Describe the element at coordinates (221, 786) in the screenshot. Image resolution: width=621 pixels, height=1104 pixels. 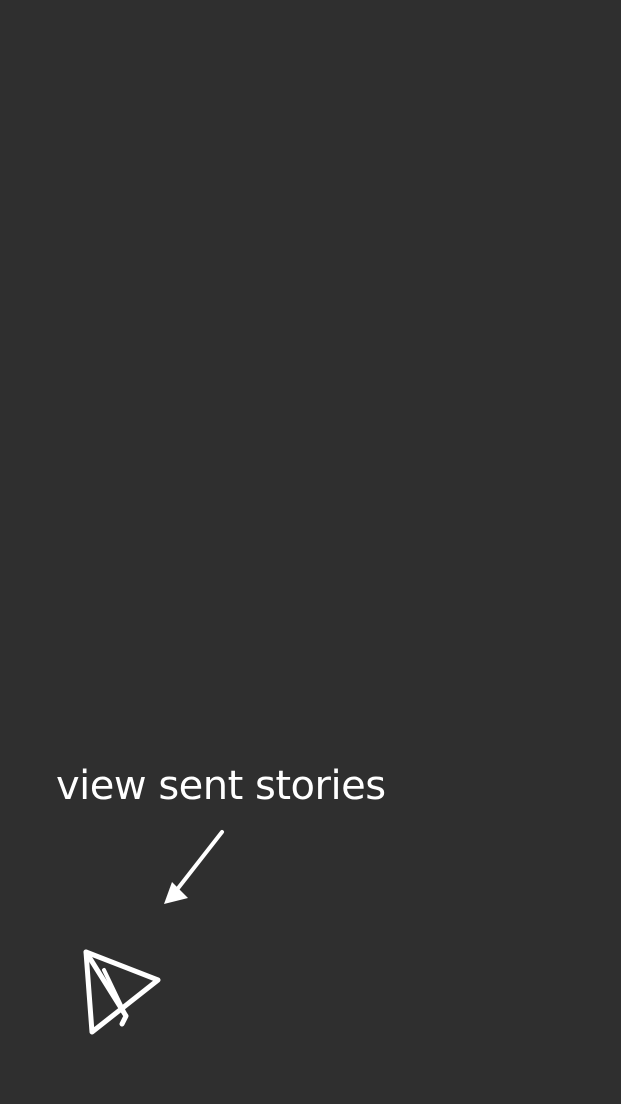
I see `view-sent-stories-hint: view sent stories` at that location.